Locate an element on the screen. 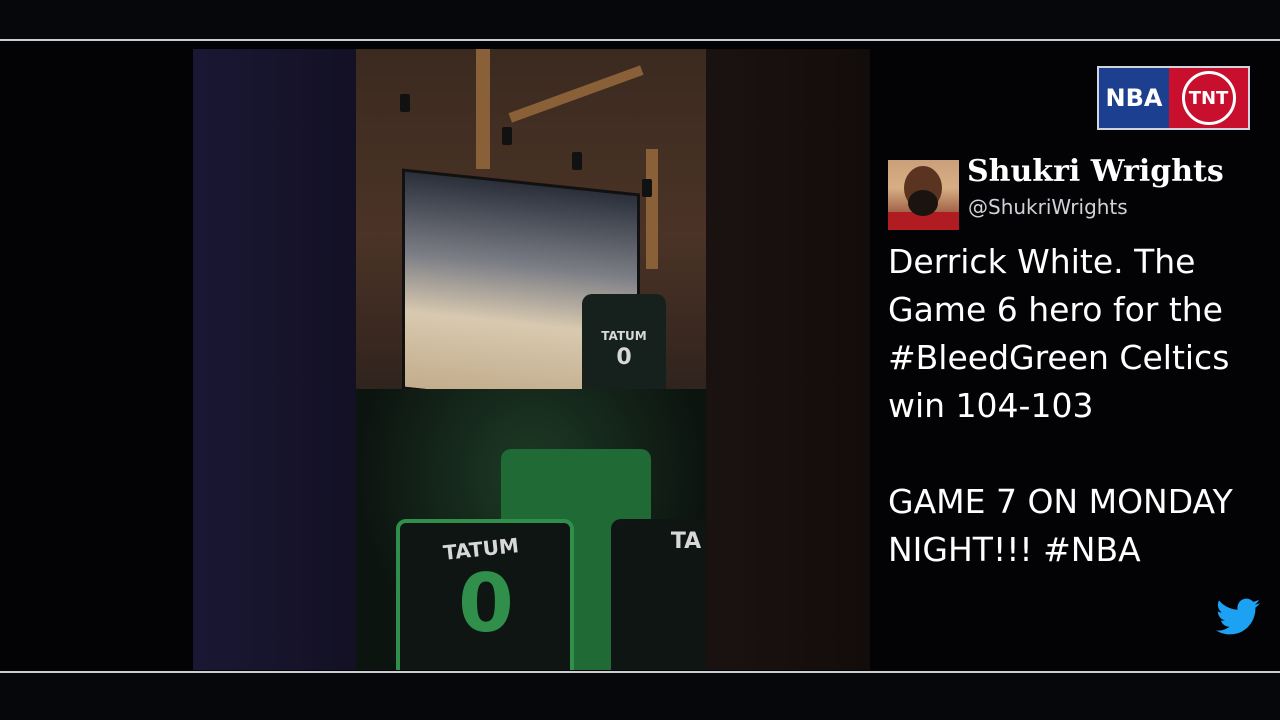  jersey-name: TA is located at coordinates (686, 541).